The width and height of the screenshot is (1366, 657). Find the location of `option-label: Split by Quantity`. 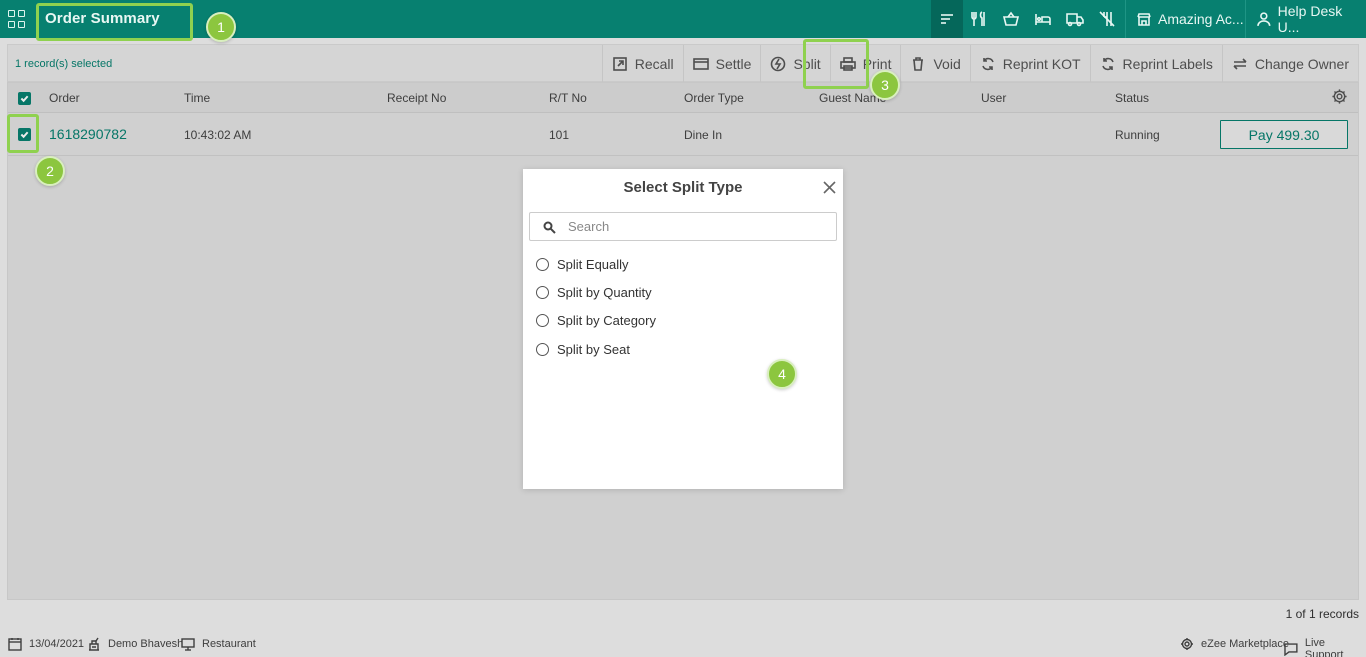

option-label: Split by Quantity is located at coordinates (604, 292).